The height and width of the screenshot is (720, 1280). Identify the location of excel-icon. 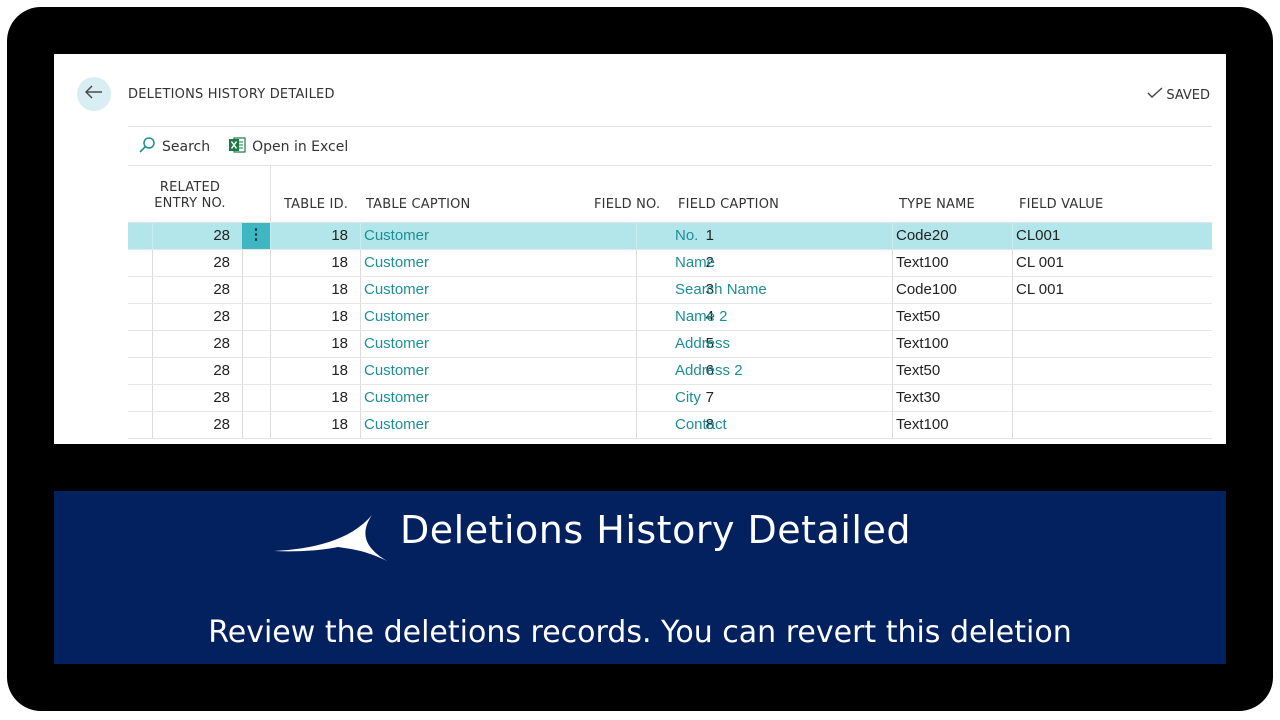
(237, 147).